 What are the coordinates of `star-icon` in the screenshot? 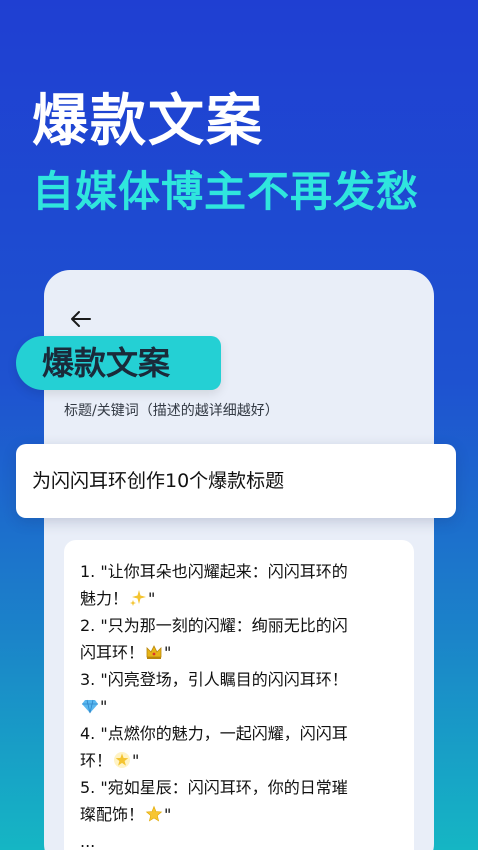 It's located at (154, 813).